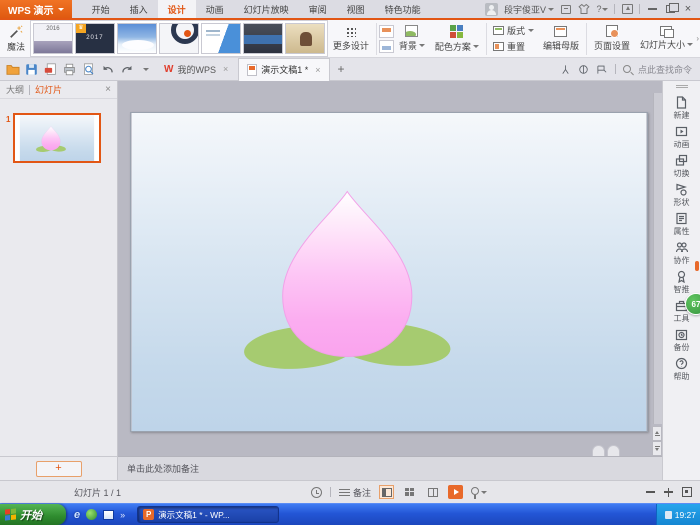 The height and width of the screenshot is (525, 700). I want to click on next-slide-button, so click(657, 448).